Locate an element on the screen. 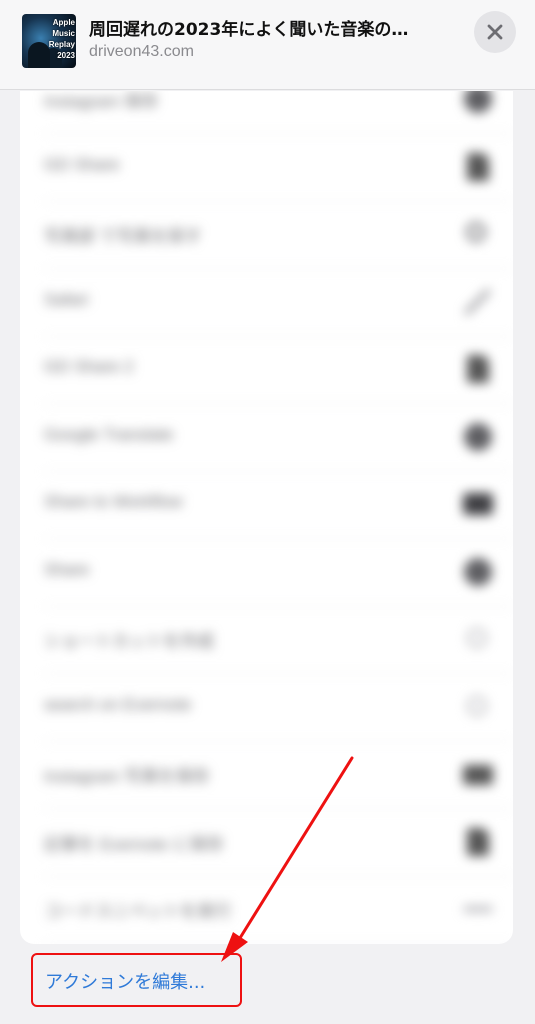  row-separator is located at coordinates (278, 943).